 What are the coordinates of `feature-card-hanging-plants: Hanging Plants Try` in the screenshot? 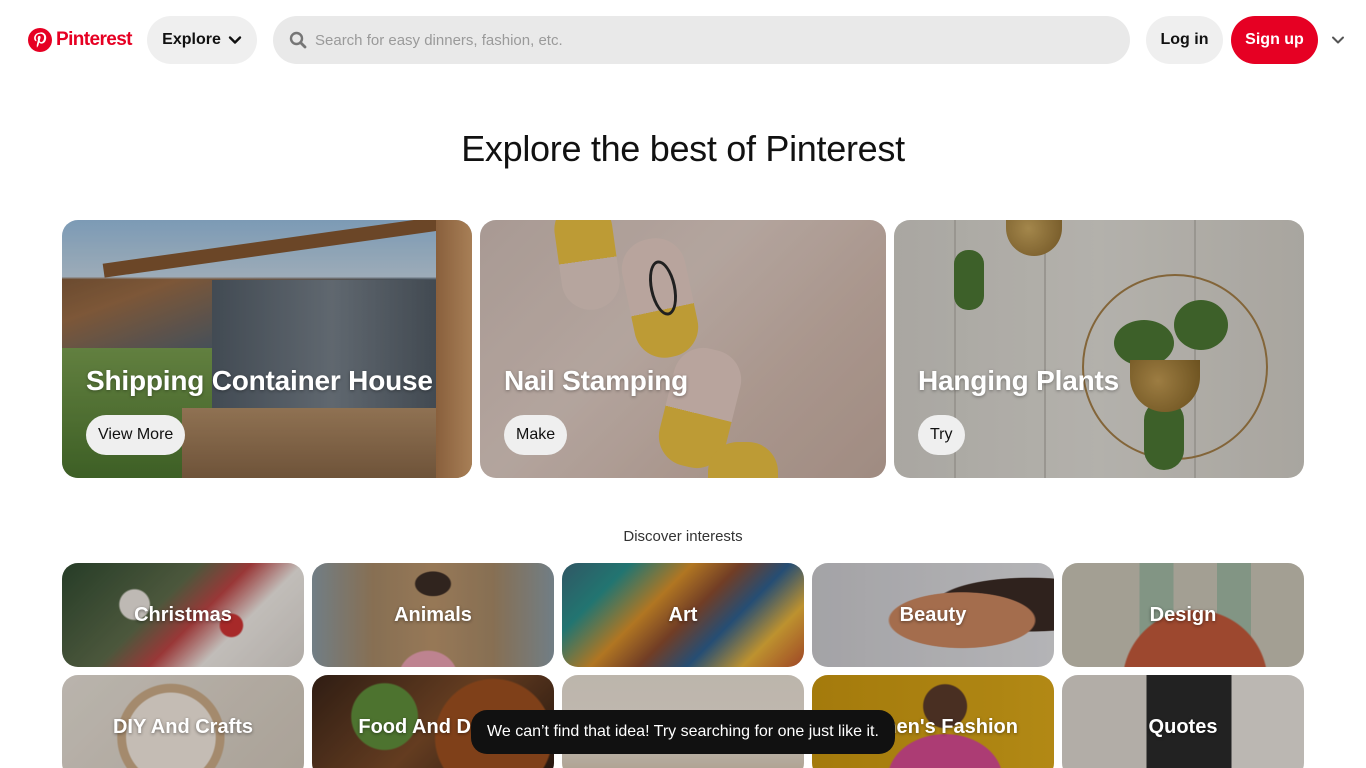 It's located at (1099, 349).